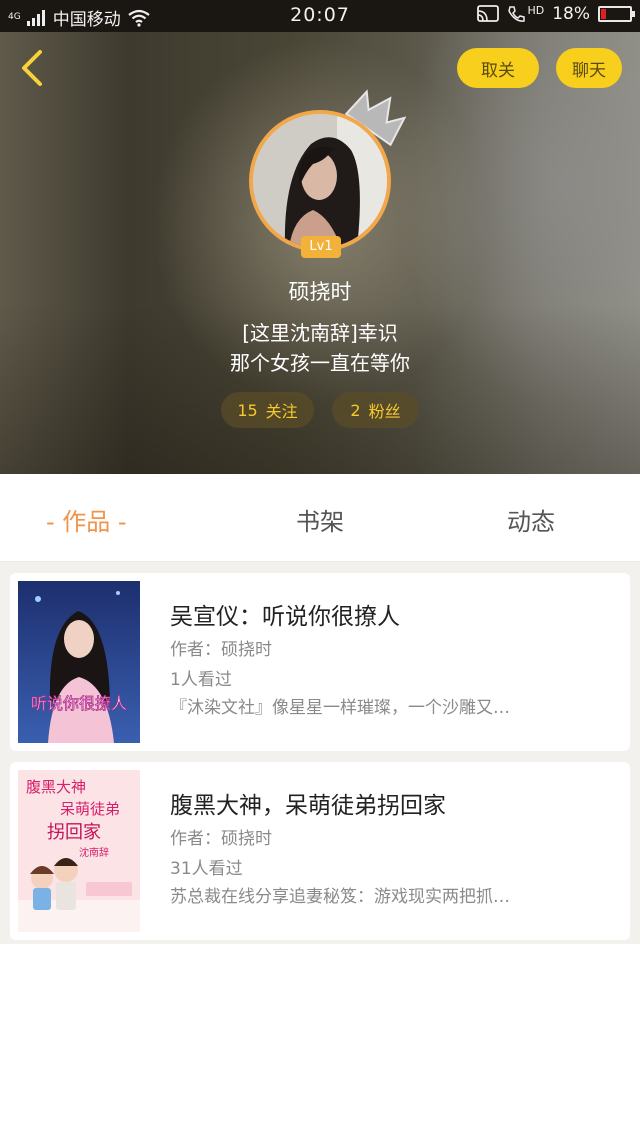 The width and height of the screenshot is (640, 1138). I want to click on book-cover-text: 腹黑大神, so click(56, 787).